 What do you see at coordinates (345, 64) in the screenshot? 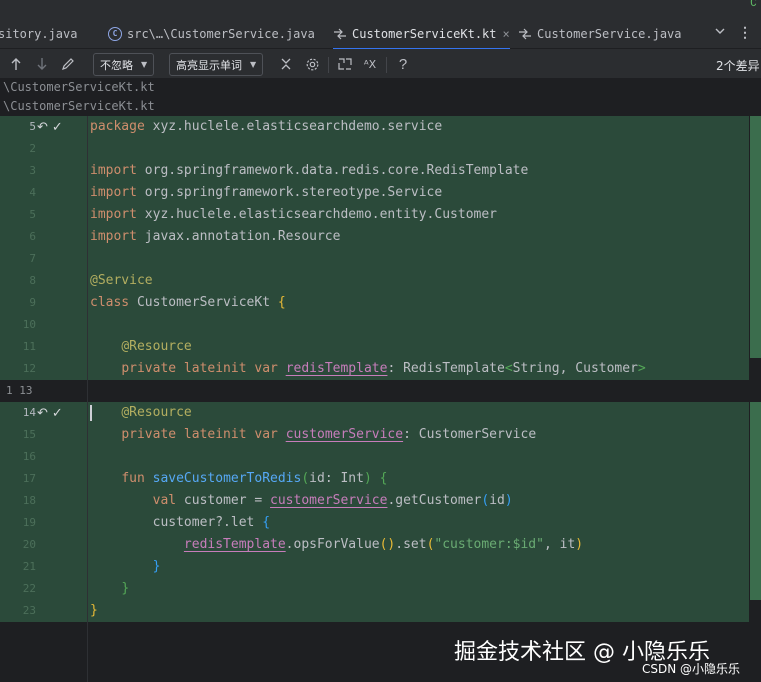
I see `sync-scroll-icon` at bounding box center [345, 64].